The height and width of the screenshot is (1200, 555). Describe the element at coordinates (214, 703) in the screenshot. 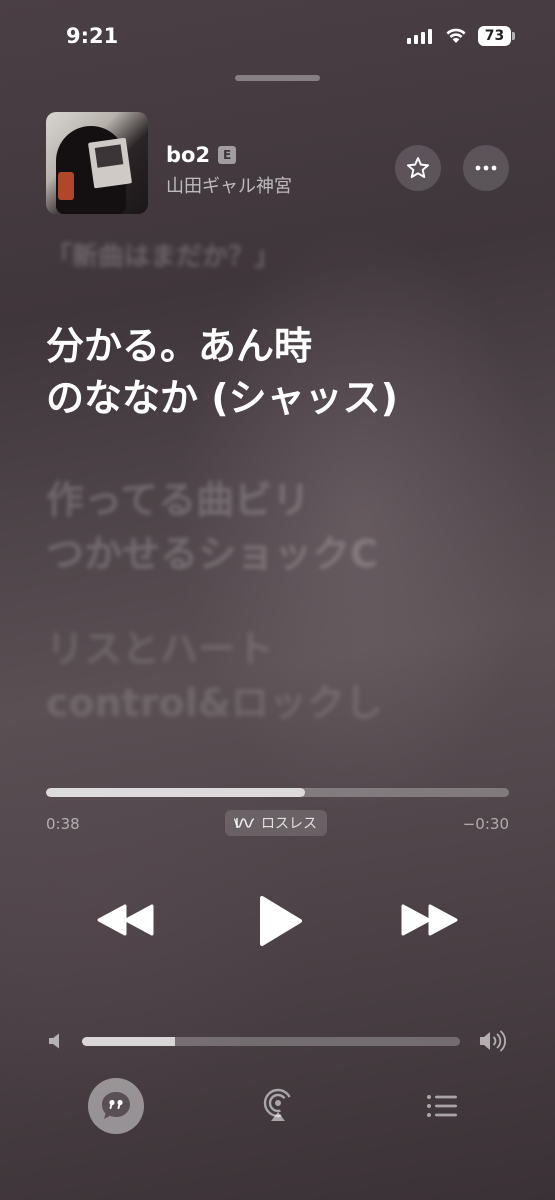

I see `lyric-next-text-4: control&ロックし` at that location.